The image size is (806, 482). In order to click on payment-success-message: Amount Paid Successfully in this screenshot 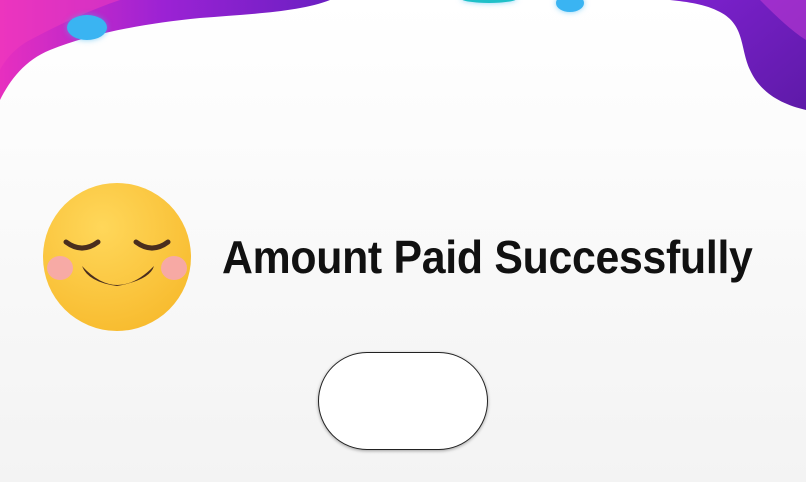, I will do `click(487, 257)`.